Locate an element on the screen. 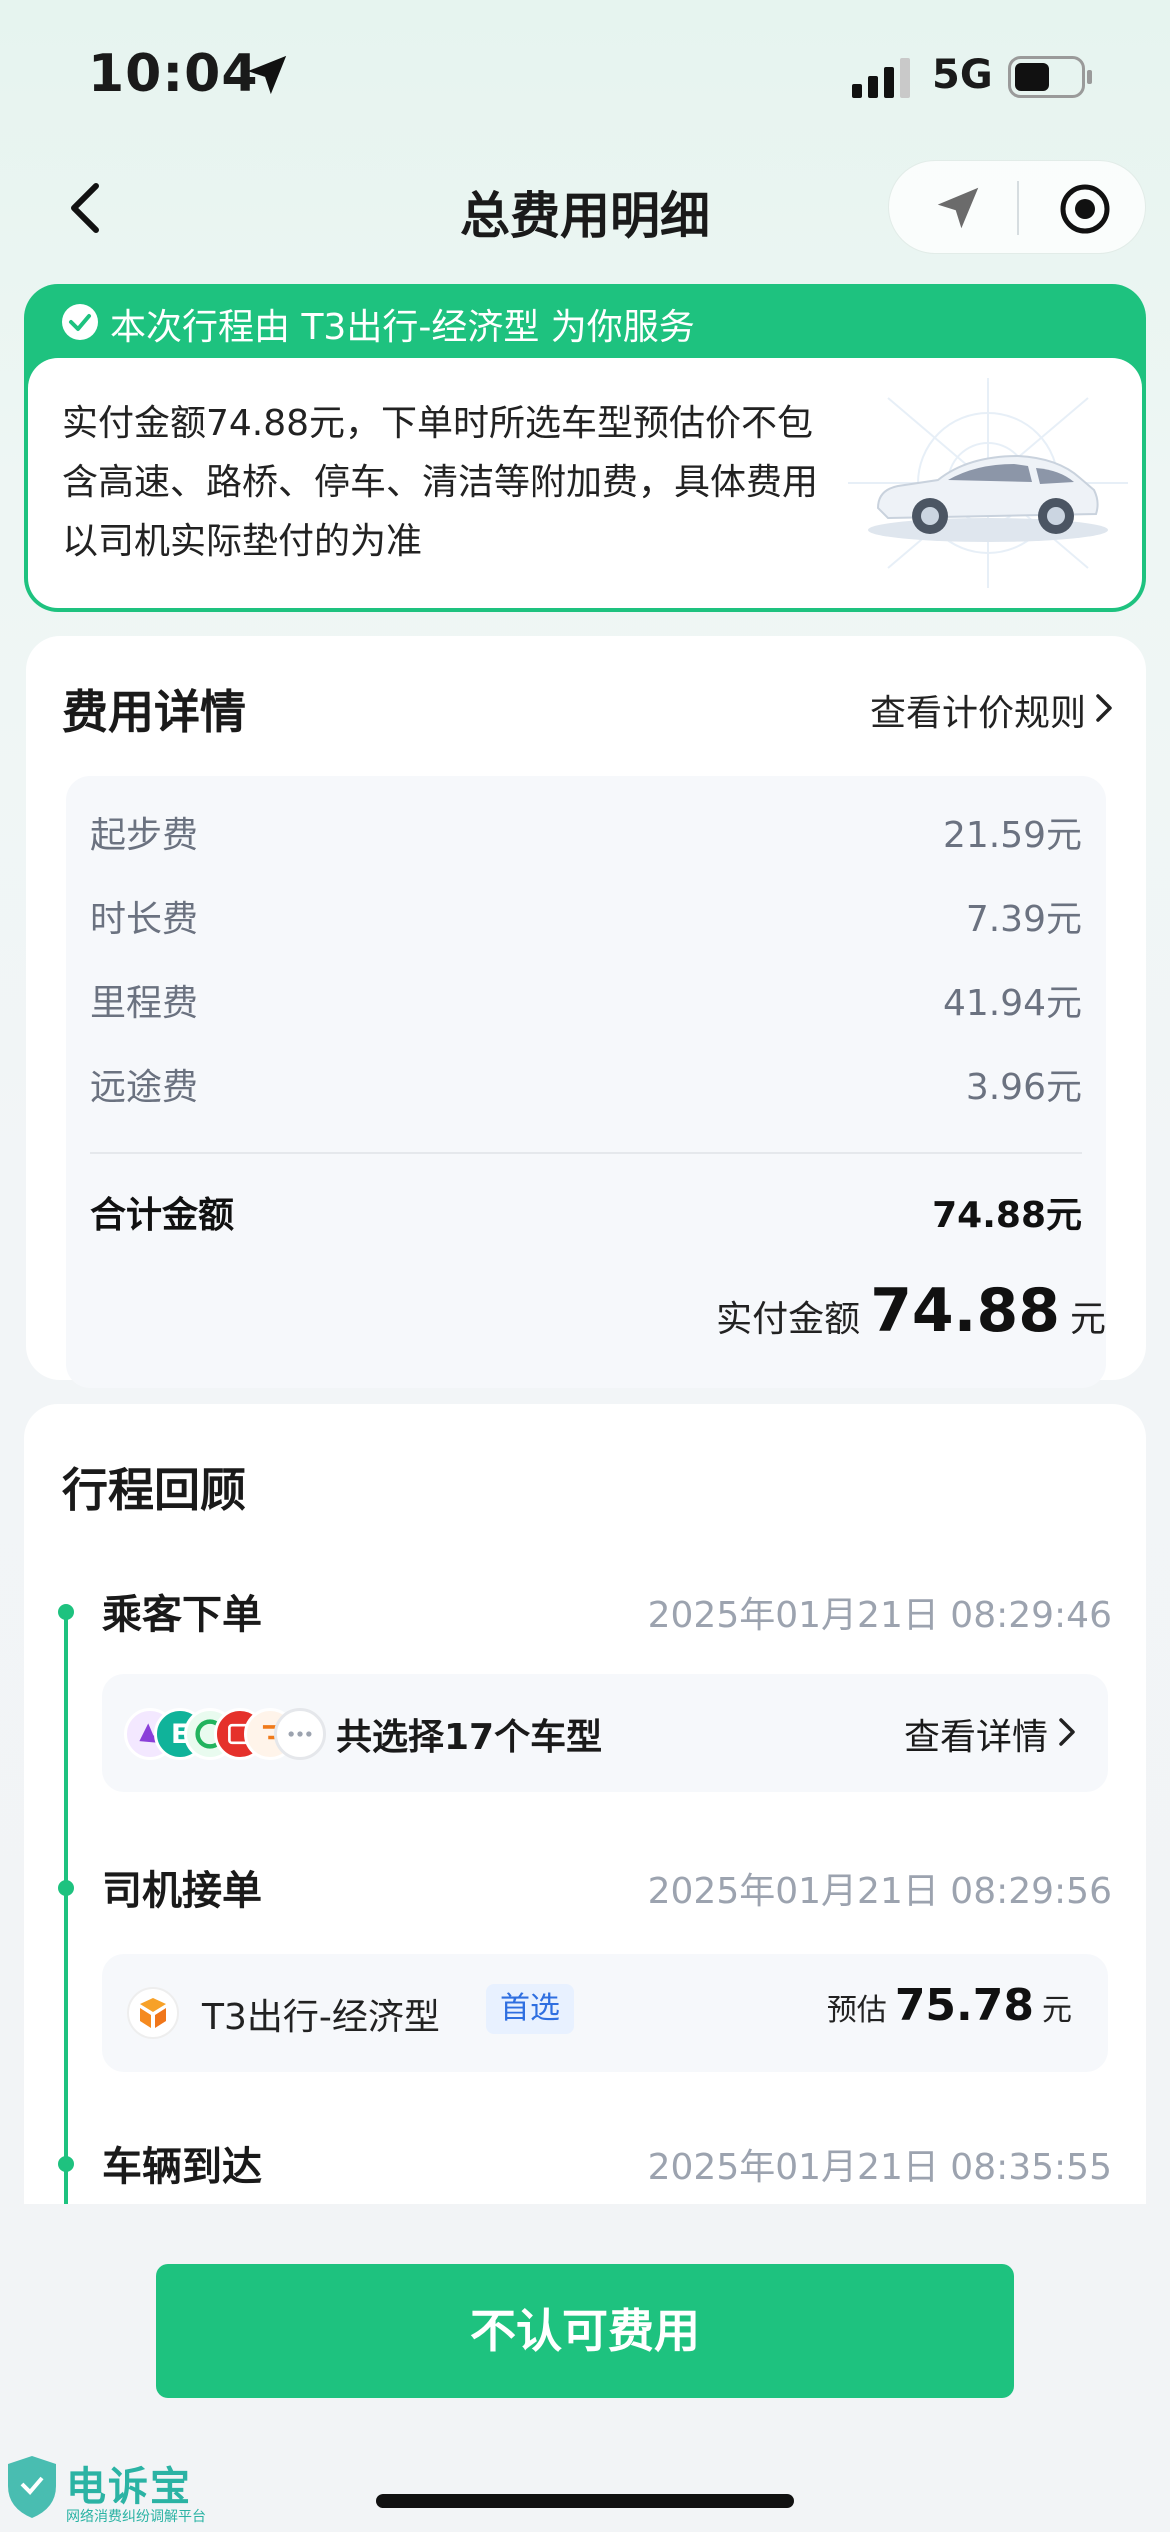  view-details-link: 查看详情 is located at coordinates (976, 1734).